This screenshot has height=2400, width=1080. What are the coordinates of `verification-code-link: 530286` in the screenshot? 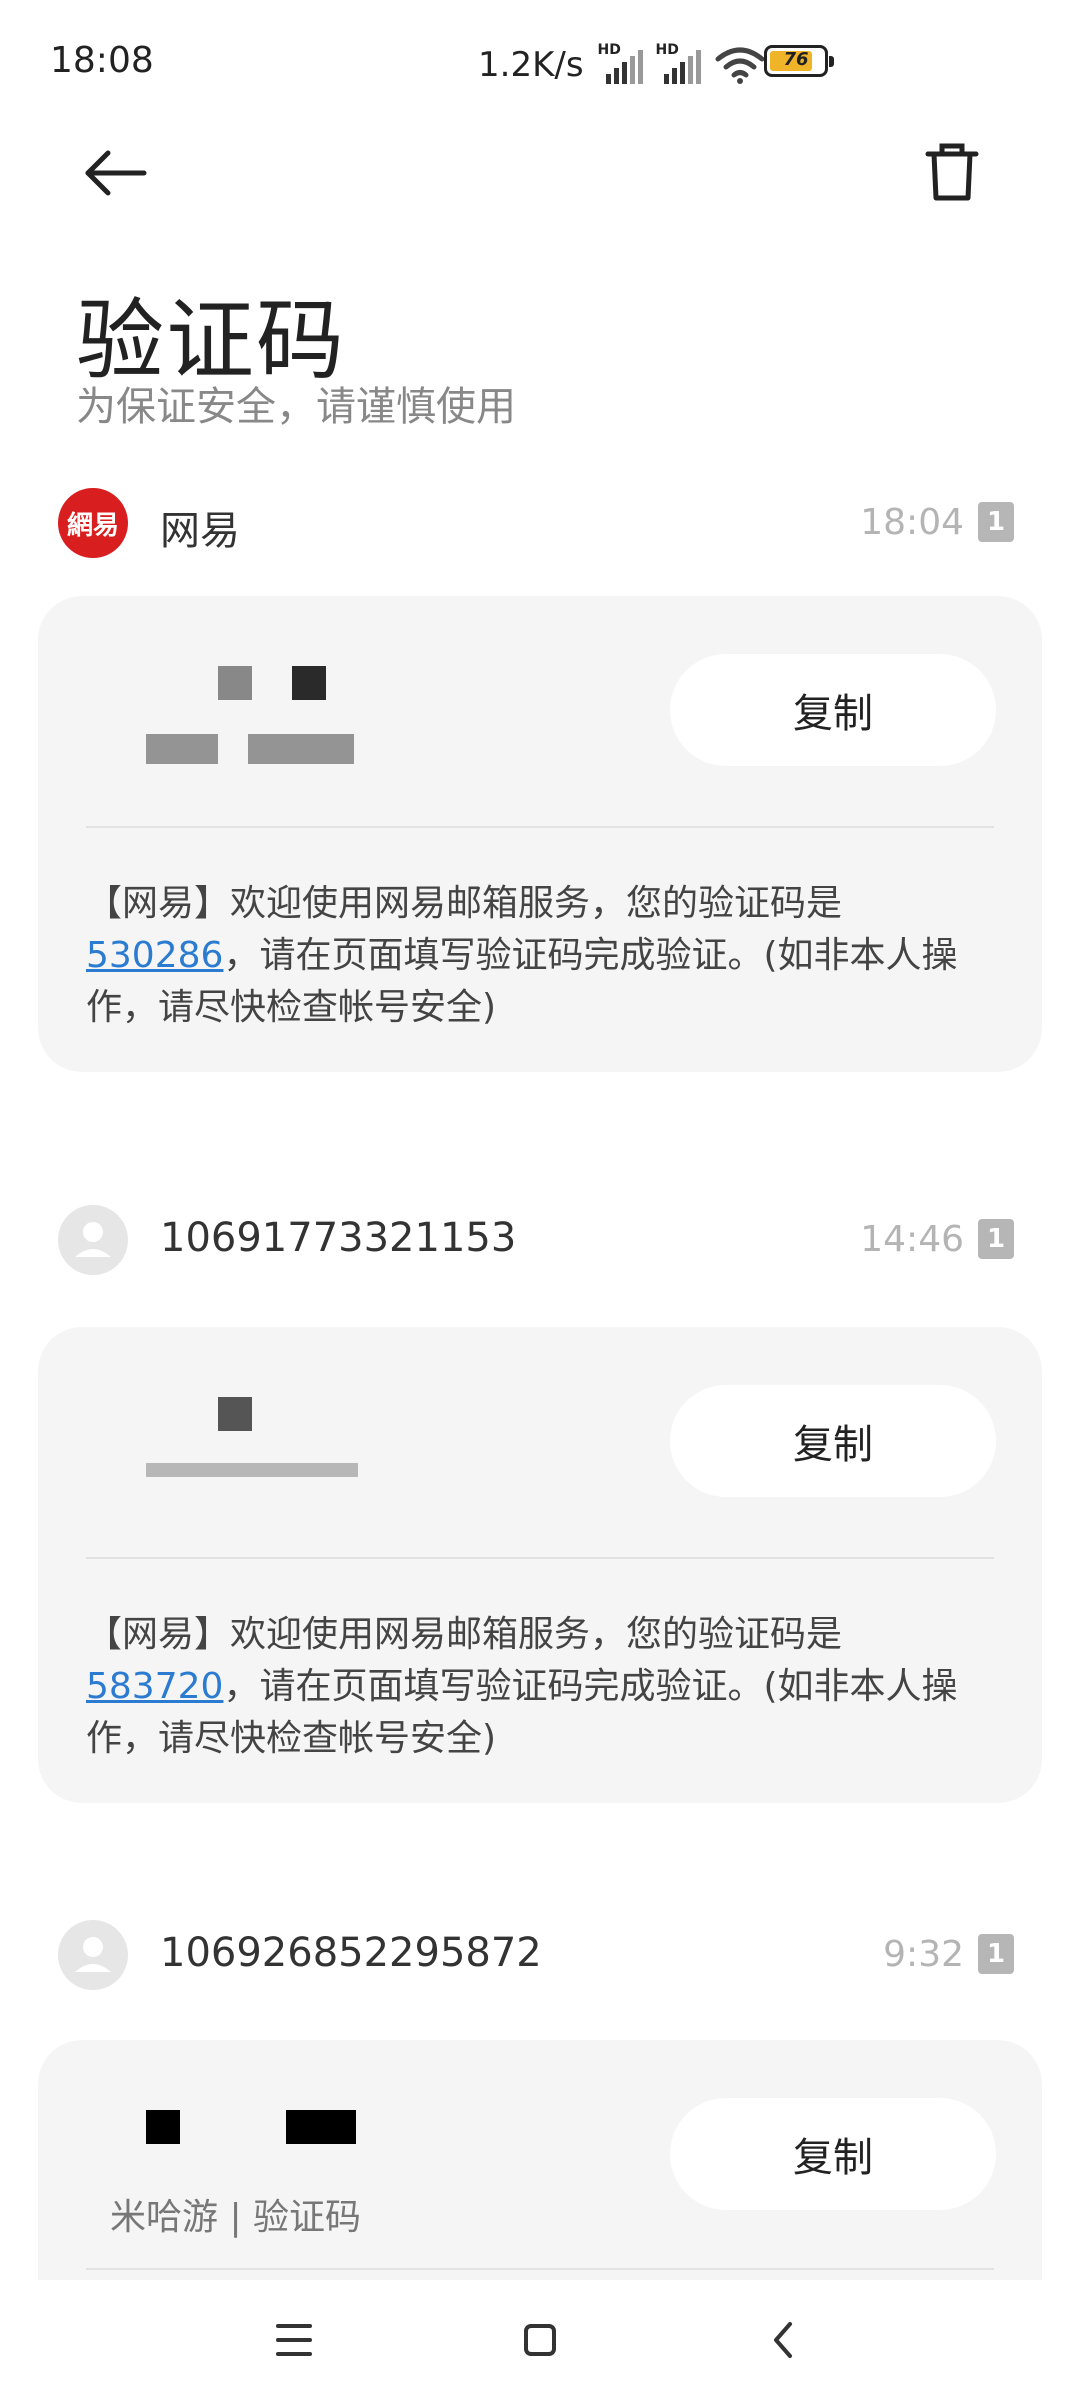 It's located at (154, 955).